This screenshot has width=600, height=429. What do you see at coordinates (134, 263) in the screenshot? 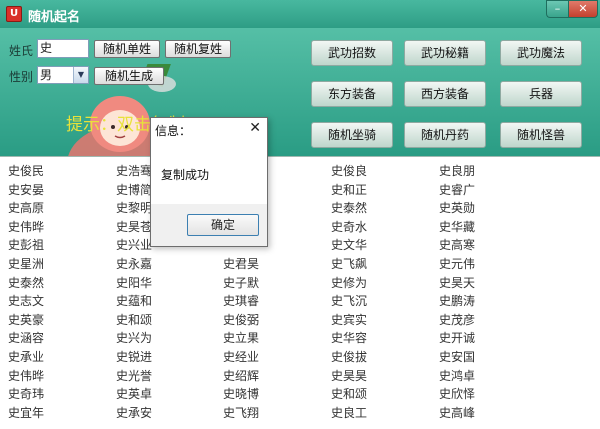
I see `name-item: 史永嘉` at bounding box center [134, 263].